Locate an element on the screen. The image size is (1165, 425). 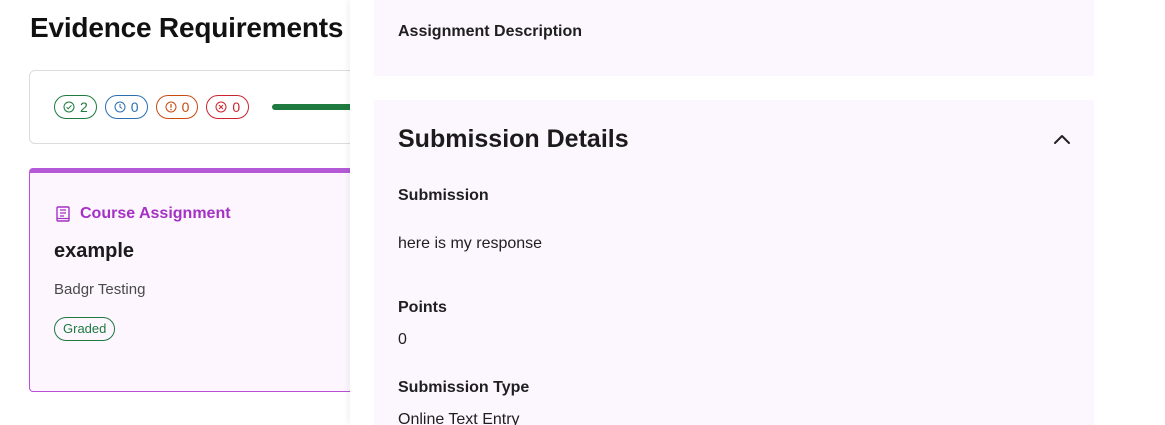
status-badge: Graded is located at coordinates (85, 329).